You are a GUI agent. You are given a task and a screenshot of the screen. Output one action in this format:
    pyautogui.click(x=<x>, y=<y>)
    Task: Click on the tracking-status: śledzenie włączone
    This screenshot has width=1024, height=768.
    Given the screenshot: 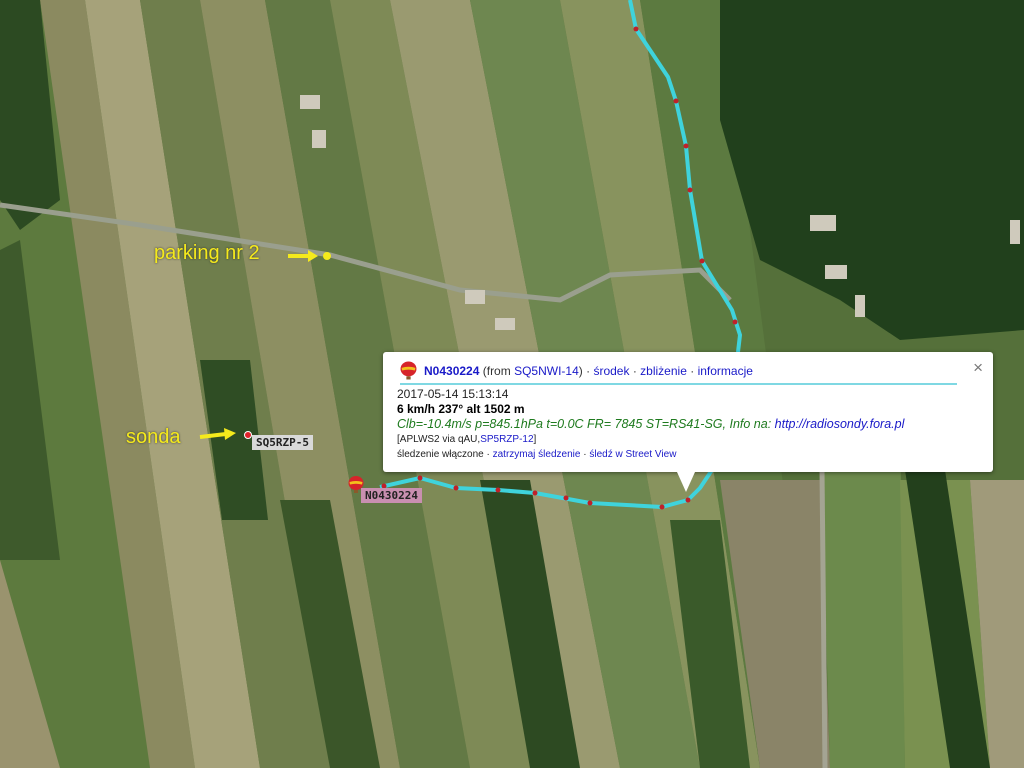 What is the action you would take?
    pyautogui.click(x=440, y=454)
    